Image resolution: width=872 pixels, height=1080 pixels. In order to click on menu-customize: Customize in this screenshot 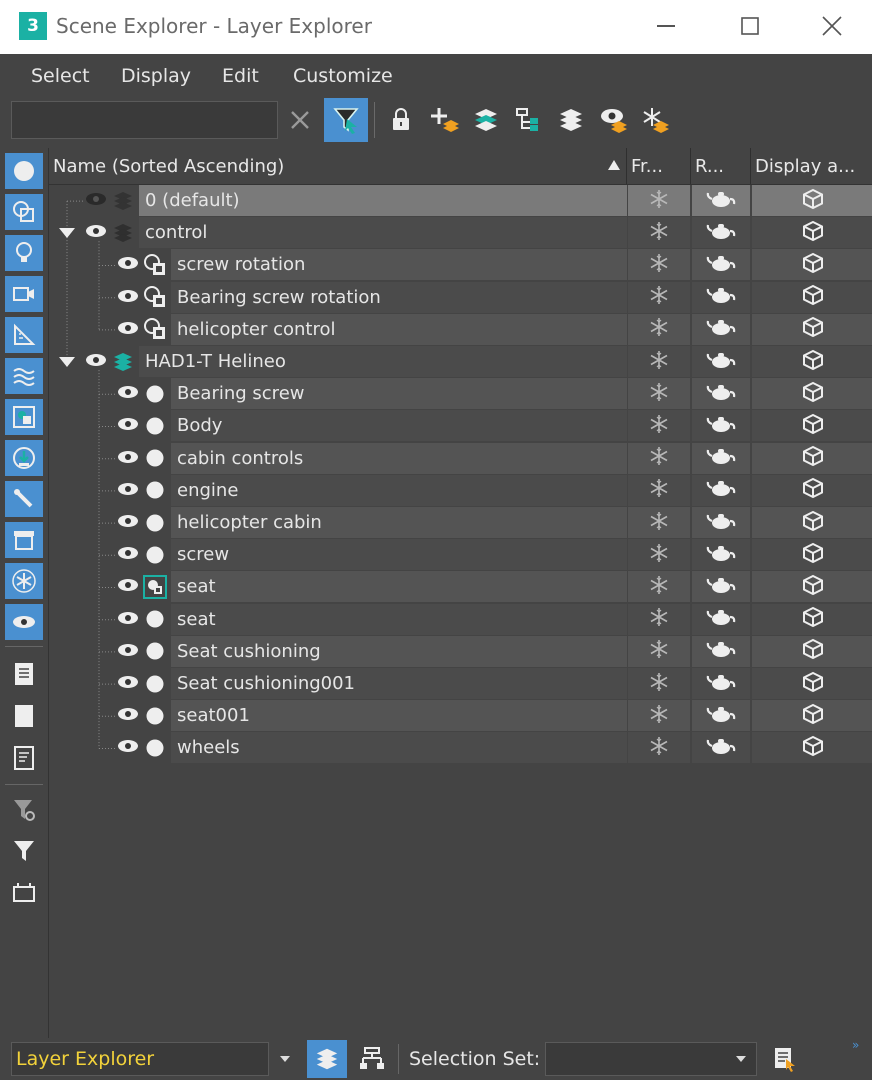, I will do `click(343, 76)`.